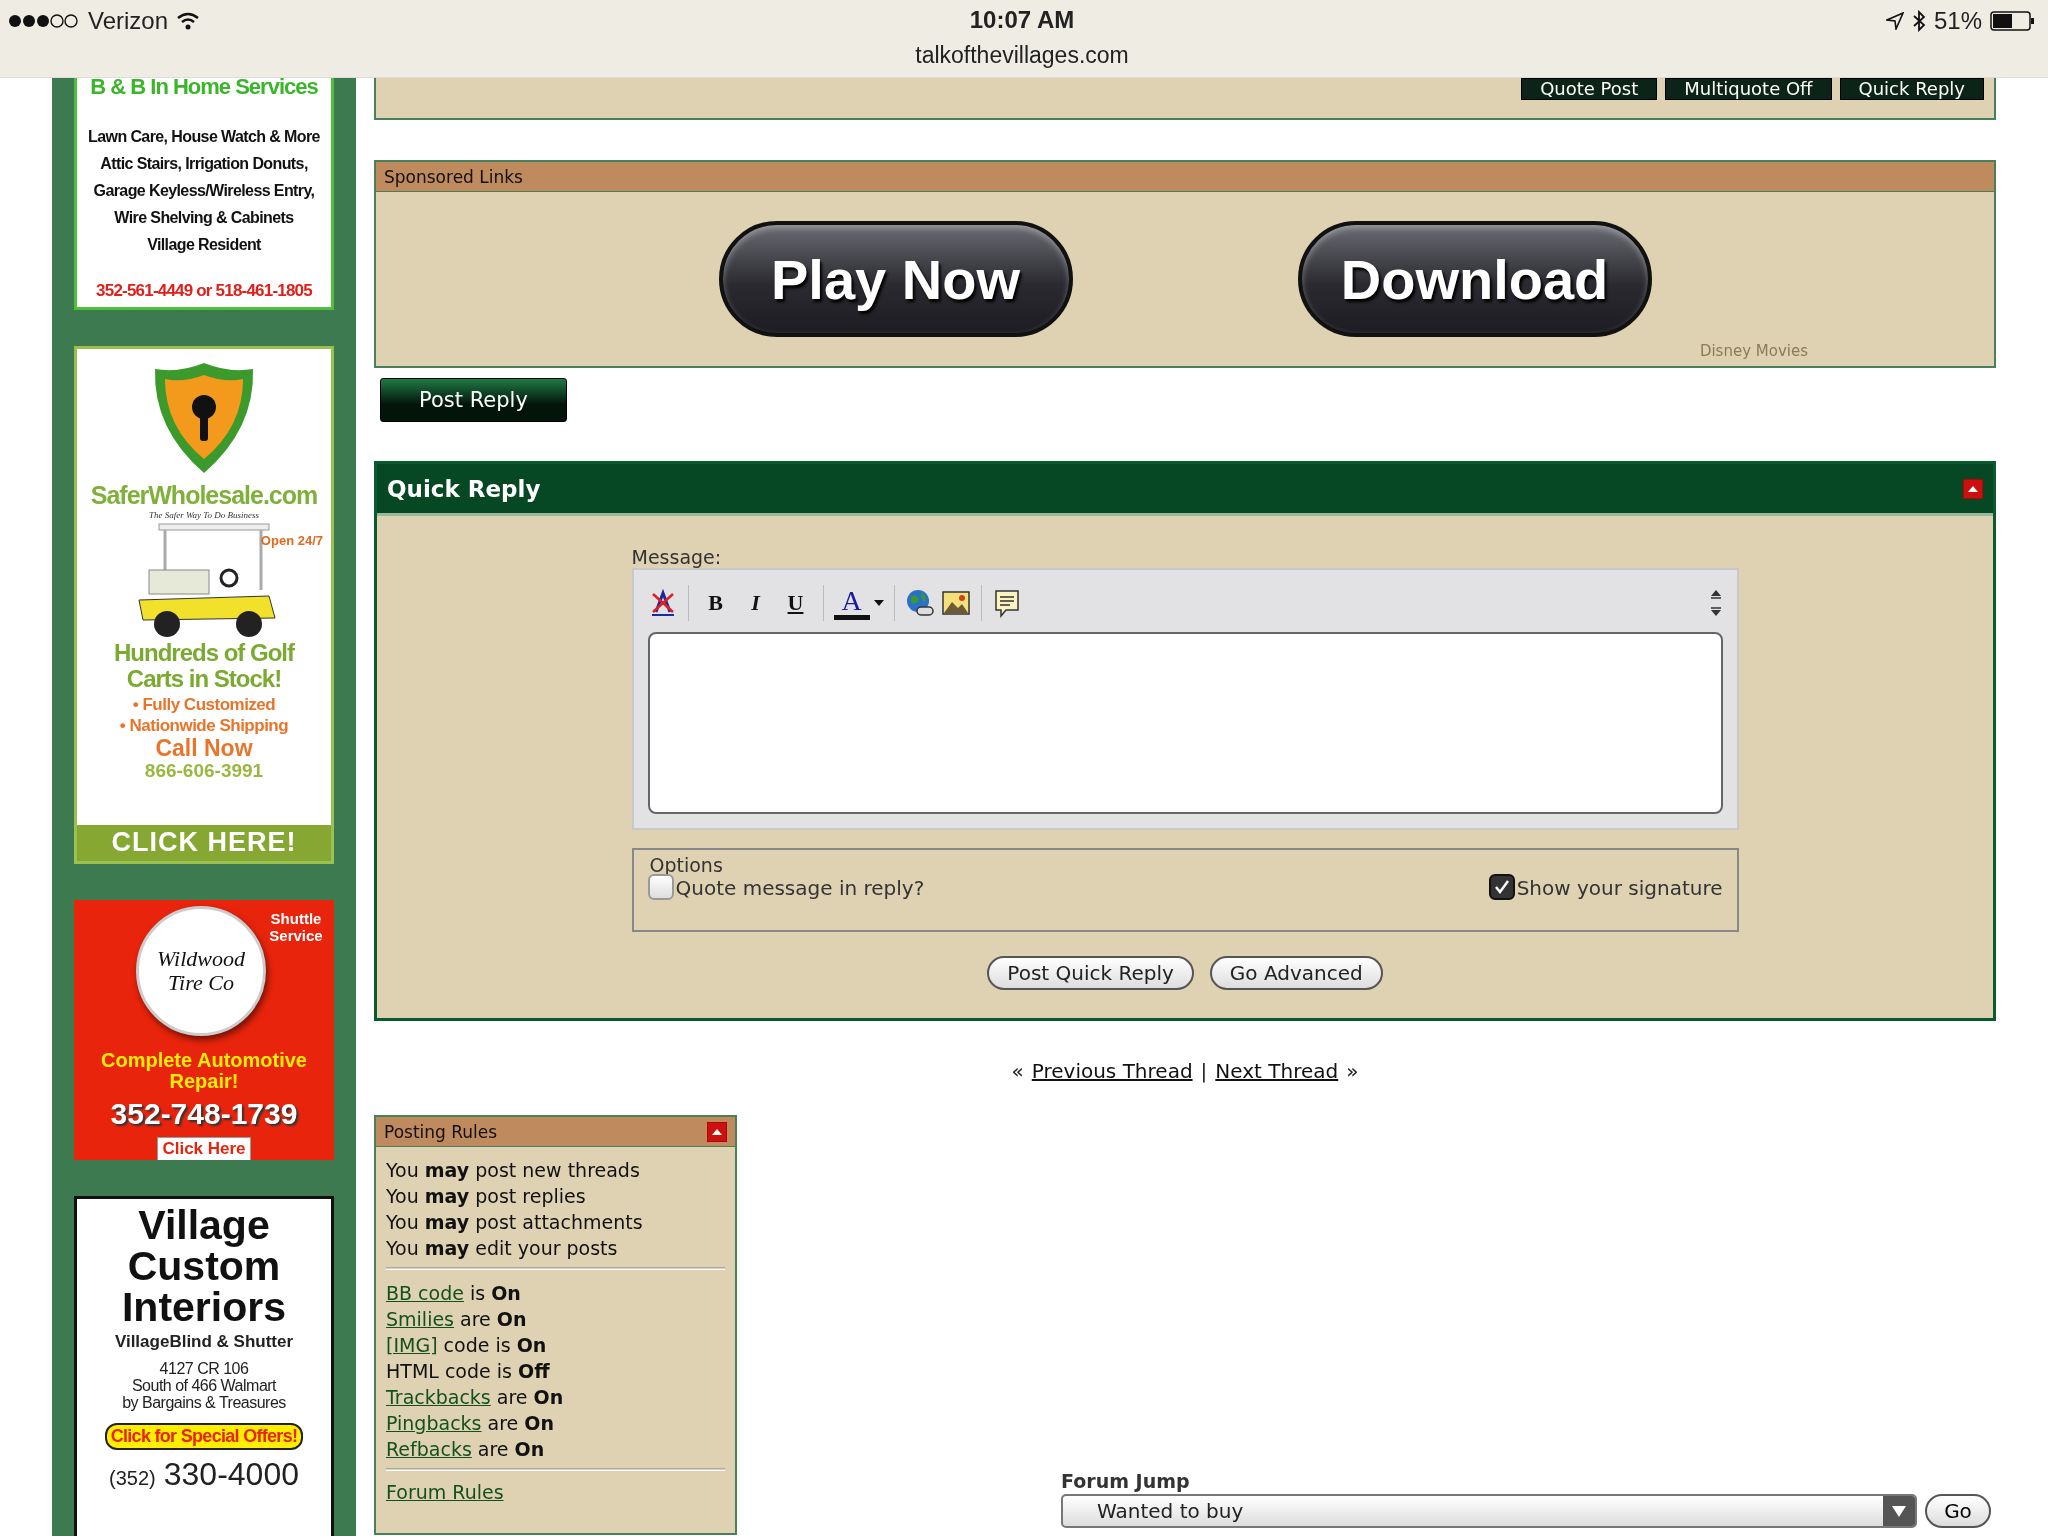  What do you see at coordinates (128, 21) in the screenshot?
I see `carrier-name: Verizon` at bounding box center [128, 21].